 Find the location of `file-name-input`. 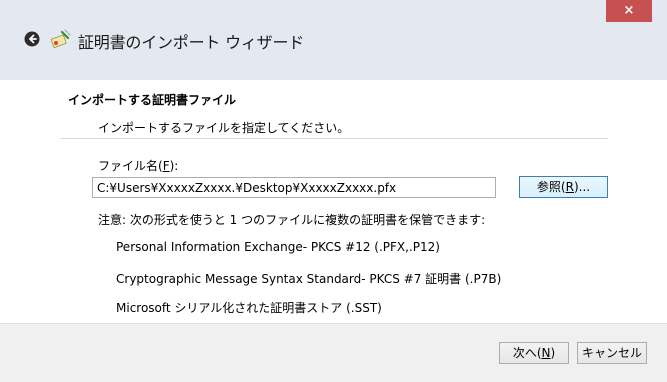

file-name-input is located at coordinates (294, 187).